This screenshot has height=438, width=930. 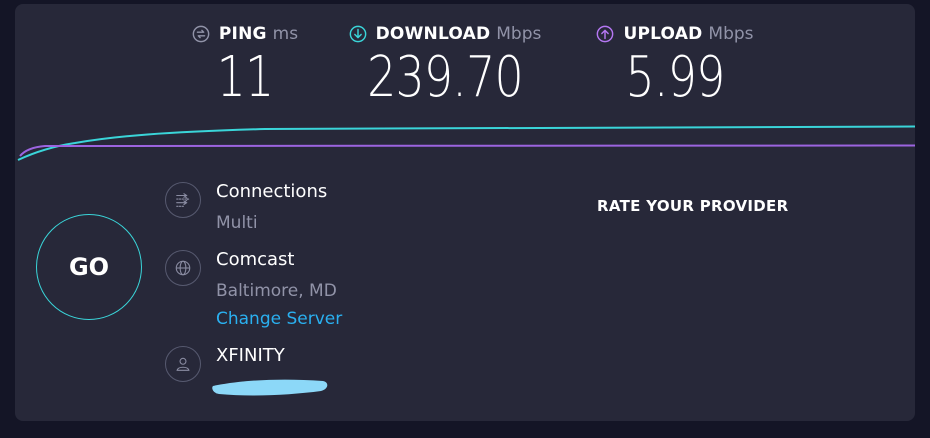 What do you see at coordinates (285, 34) in the screenshot?
I see `ping-unit: ms` at bounding box center [285, 34].